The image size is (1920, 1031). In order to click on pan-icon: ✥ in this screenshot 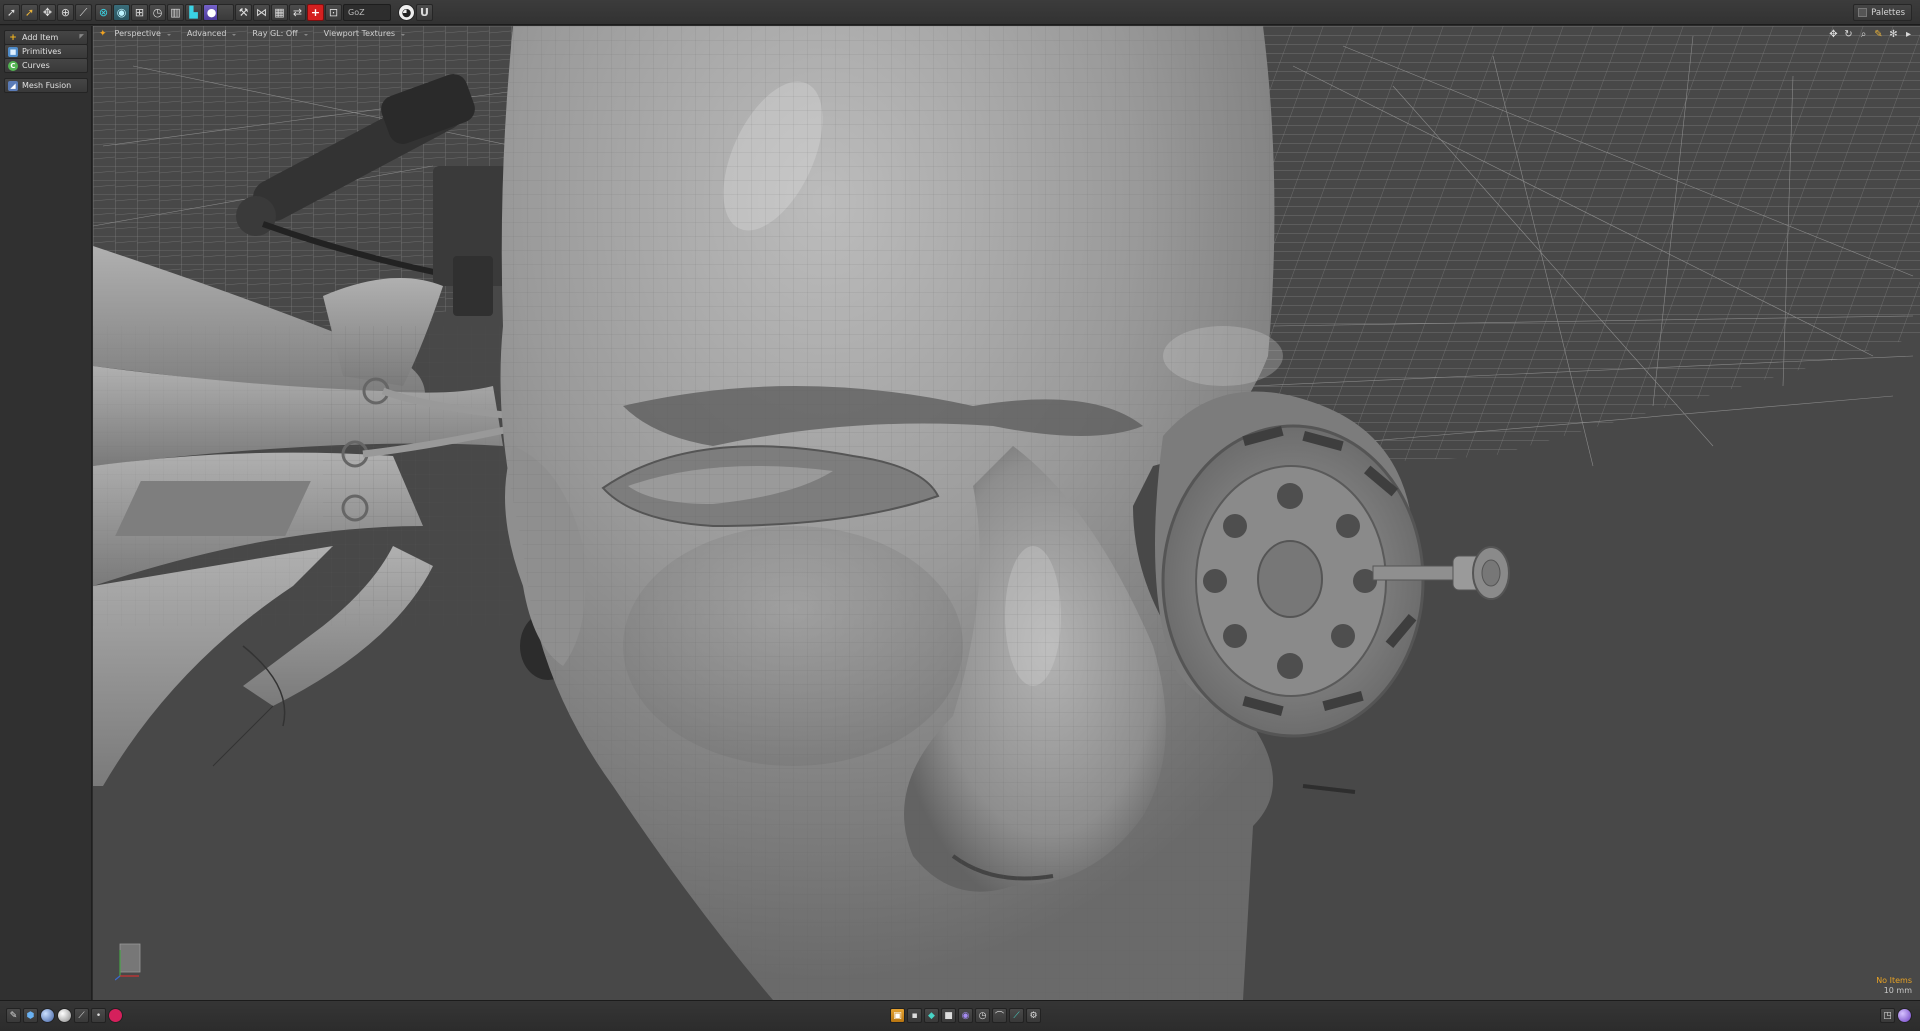, I will do `click(1833, 34)`.